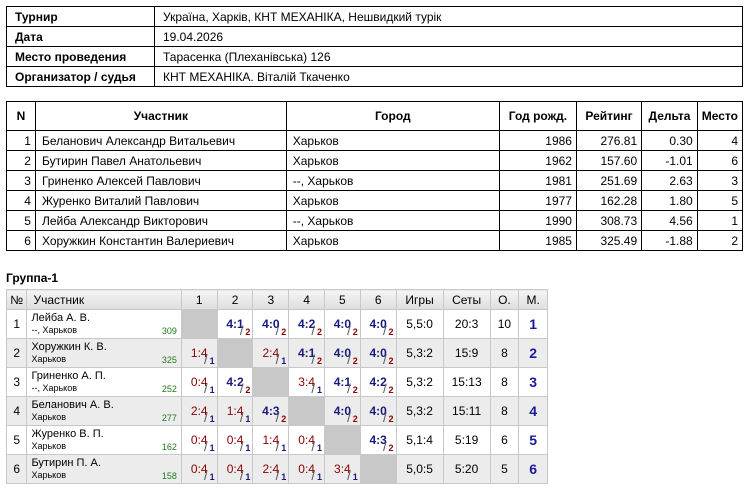 Image resolution: width=750 pixels, height=494 pixels. What do you see at coordinates (419, 299) in the screenshot?
I see `group-col-header: Игры` at bounding box center [419, 299].